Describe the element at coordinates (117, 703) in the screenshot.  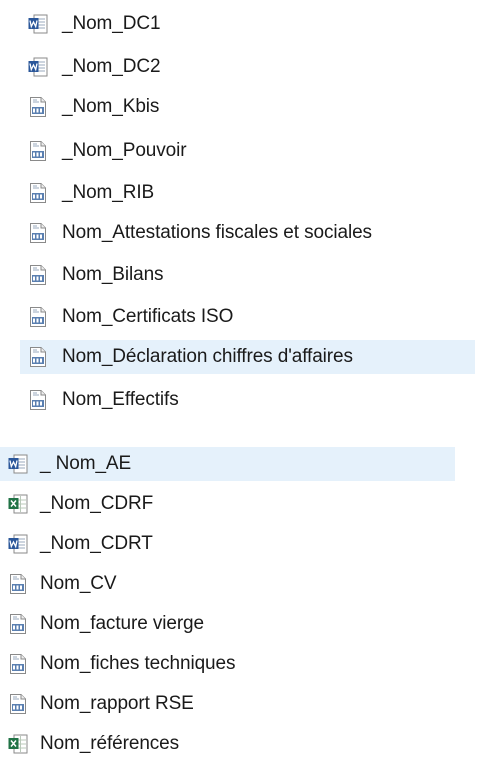
I see `file-name: Nom_rapport RSE` at that location.